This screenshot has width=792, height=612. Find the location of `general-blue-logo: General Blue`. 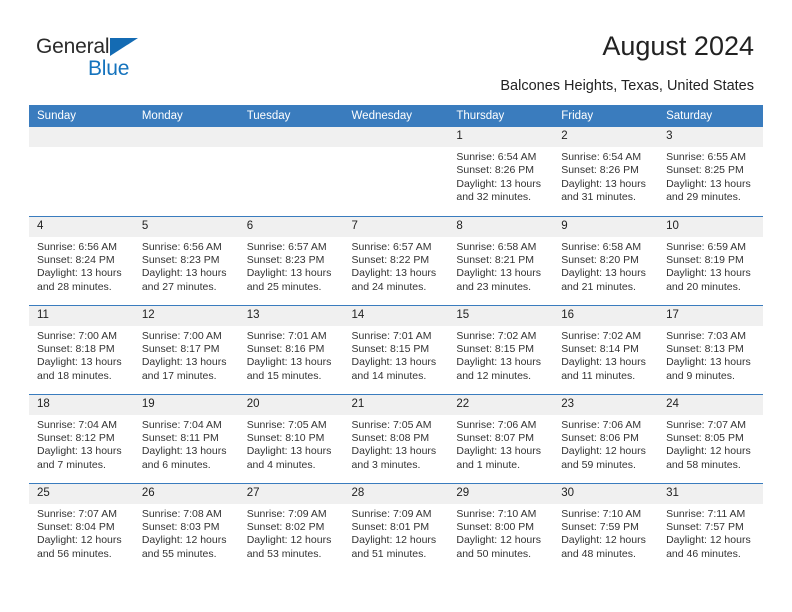

general-blue-logo: General Blue is located at coordinates (126, 58).